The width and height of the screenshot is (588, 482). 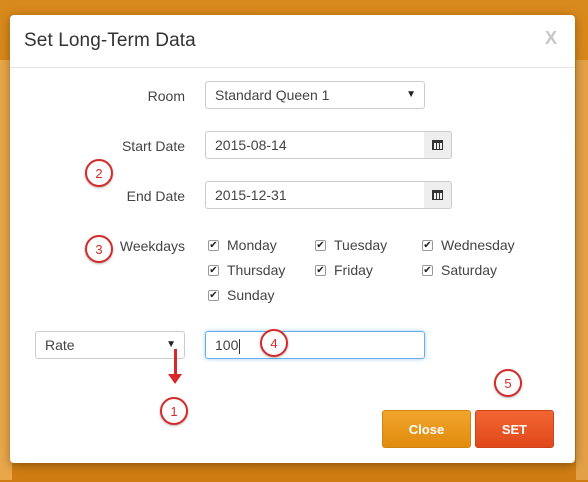 What do you see at coordinates (155, 196) in the screenshot?
I see `end-date-label: End Date` at bounding box center [155, 196].